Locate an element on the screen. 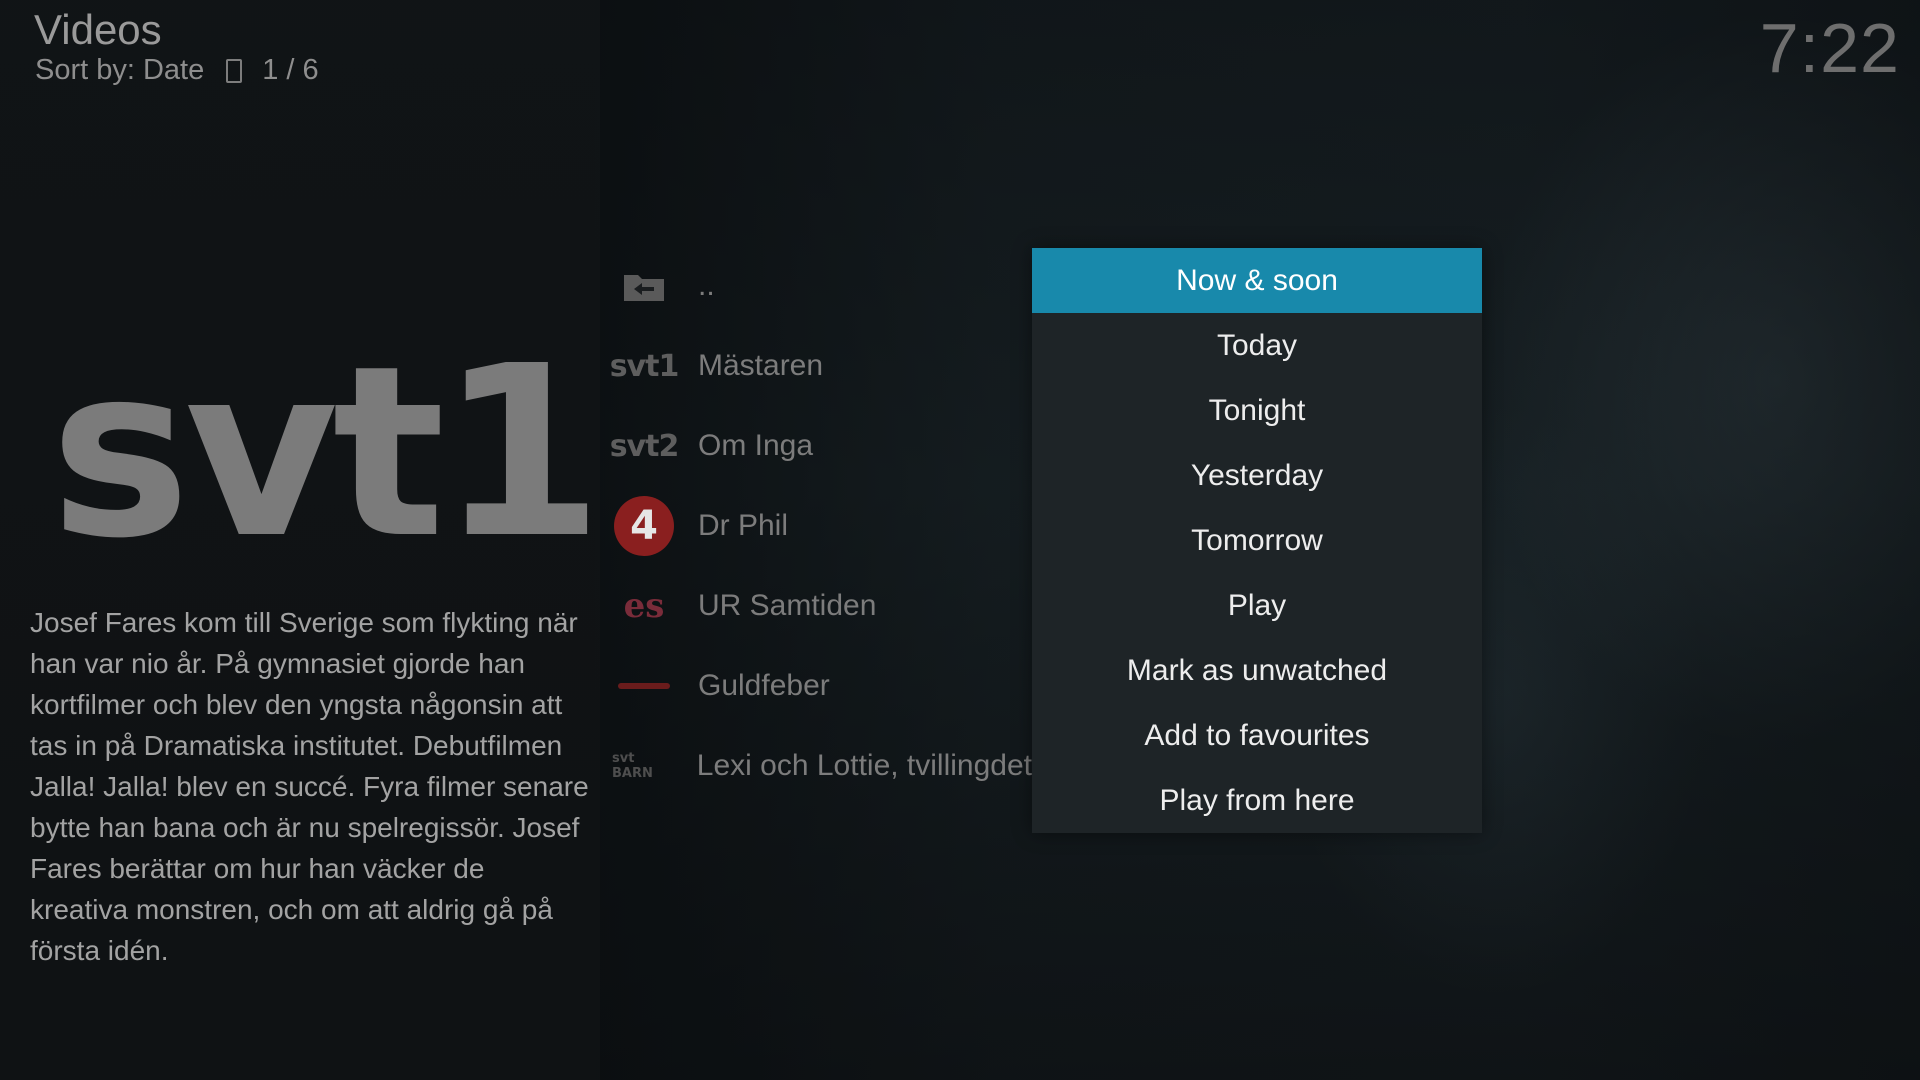 The height and width of the screenshot is (1080, 1920). sort-direction-icon is located at coordinates (234, 70).